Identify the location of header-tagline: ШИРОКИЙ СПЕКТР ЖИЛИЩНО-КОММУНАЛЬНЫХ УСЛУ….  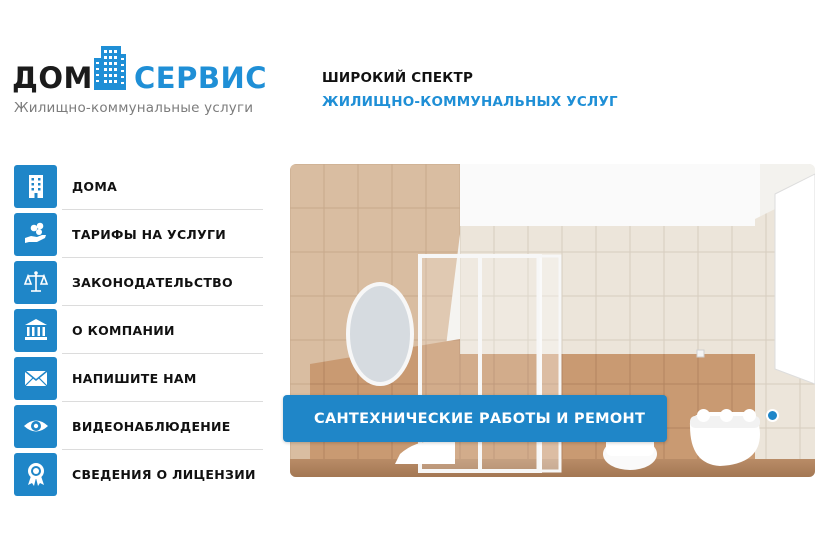
(470, 90).